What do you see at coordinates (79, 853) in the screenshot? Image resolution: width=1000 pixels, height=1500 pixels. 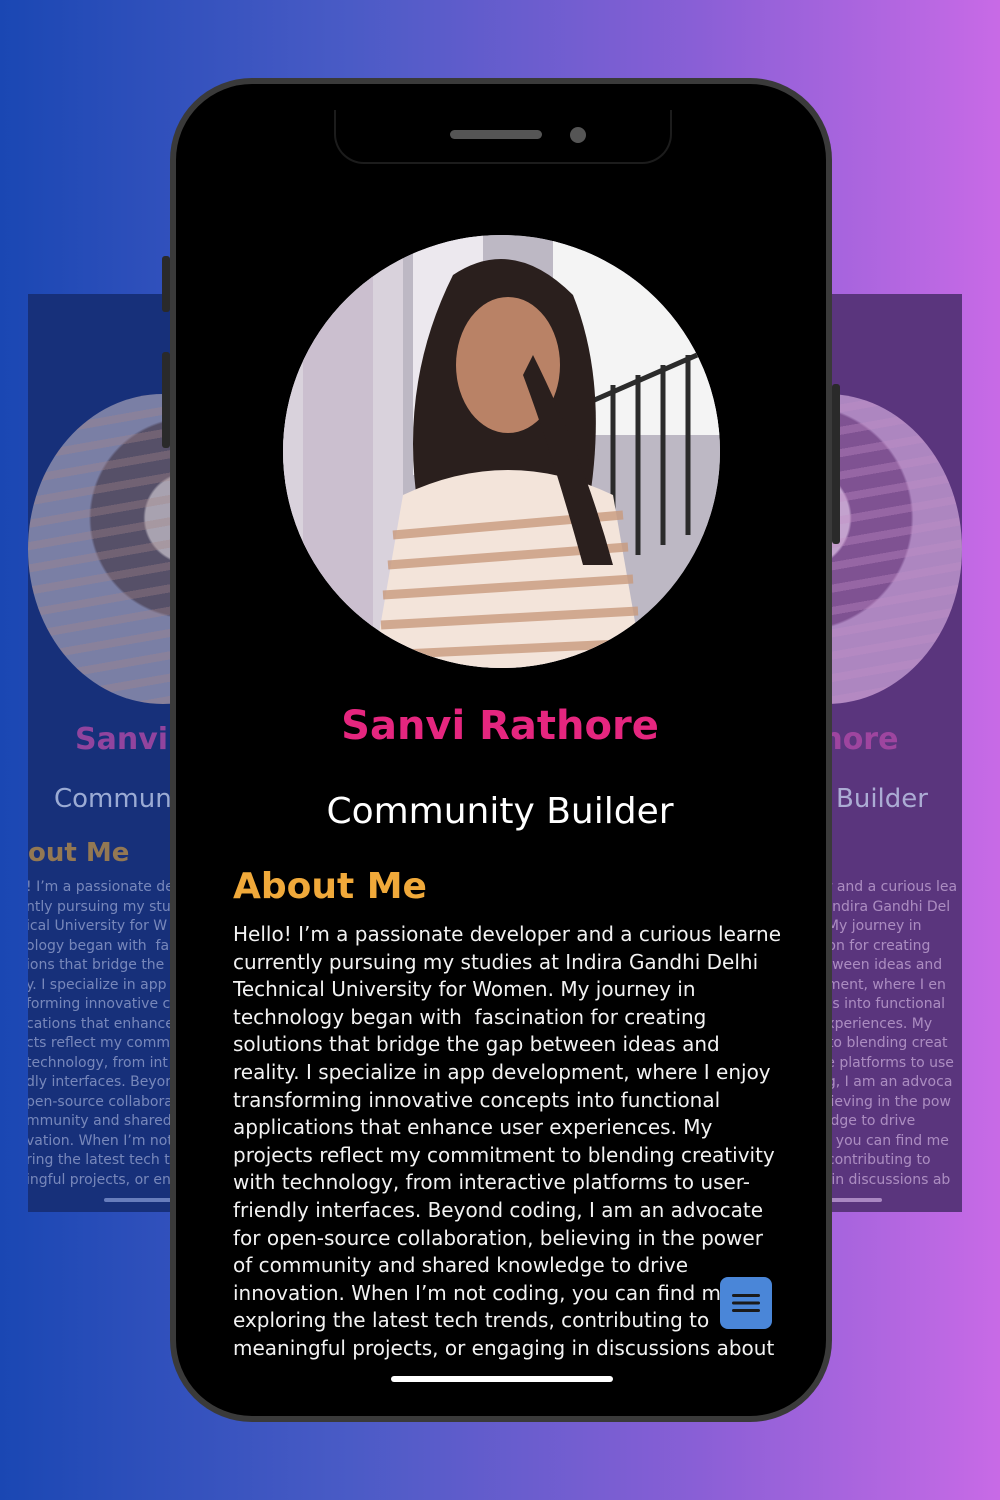 I see `background-about-title: out Me` at bounding box center [79, 853].